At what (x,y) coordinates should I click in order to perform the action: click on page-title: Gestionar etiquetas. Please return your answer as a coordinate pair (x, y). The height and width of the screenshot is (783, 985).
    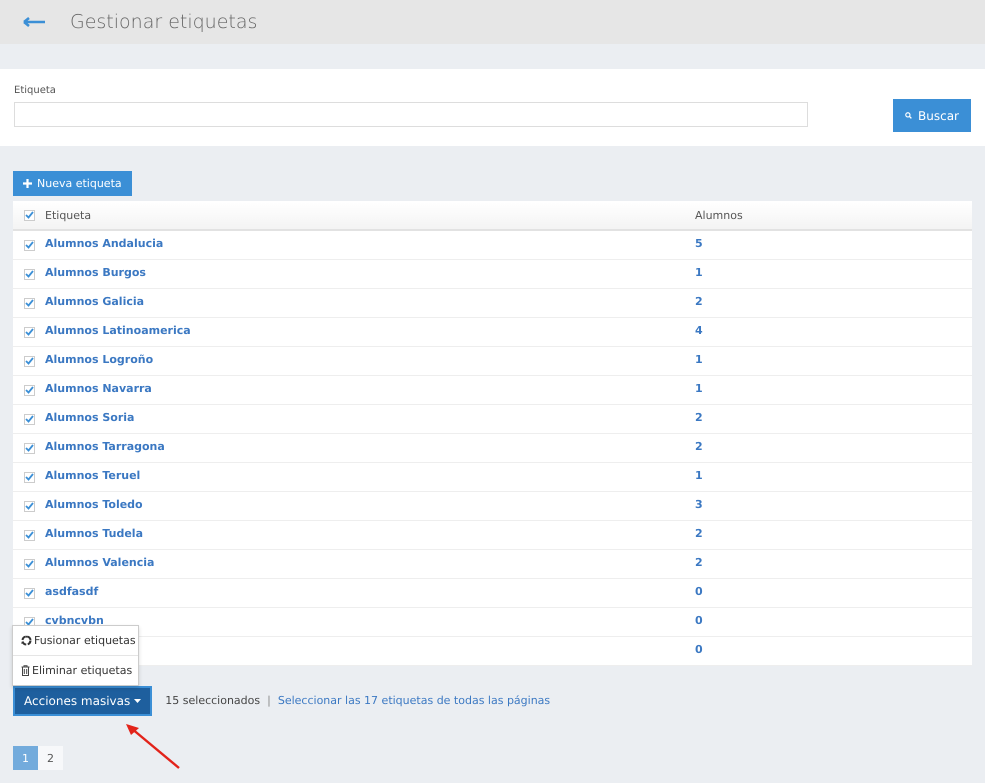
    Looking at the image, I should click on (164, 22).